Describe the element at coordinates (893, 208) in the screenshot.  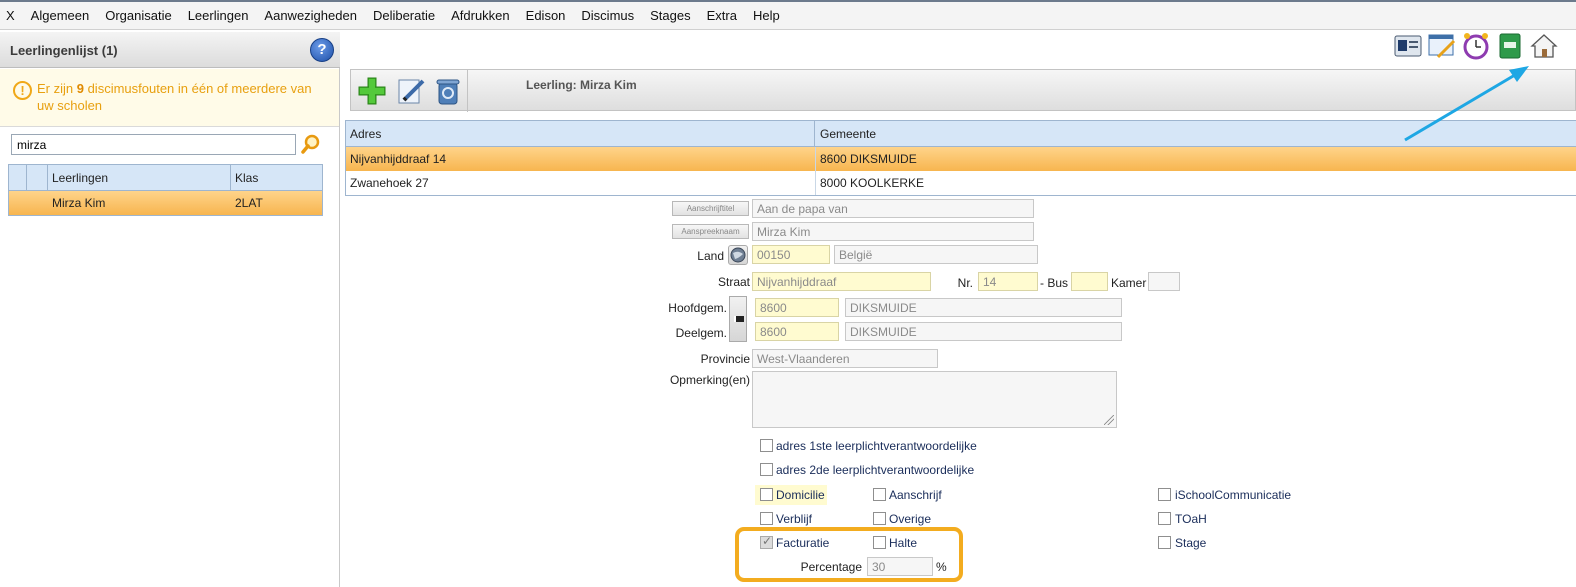
I see `aanschrijftitel-field: Aan de papa van` at that location.